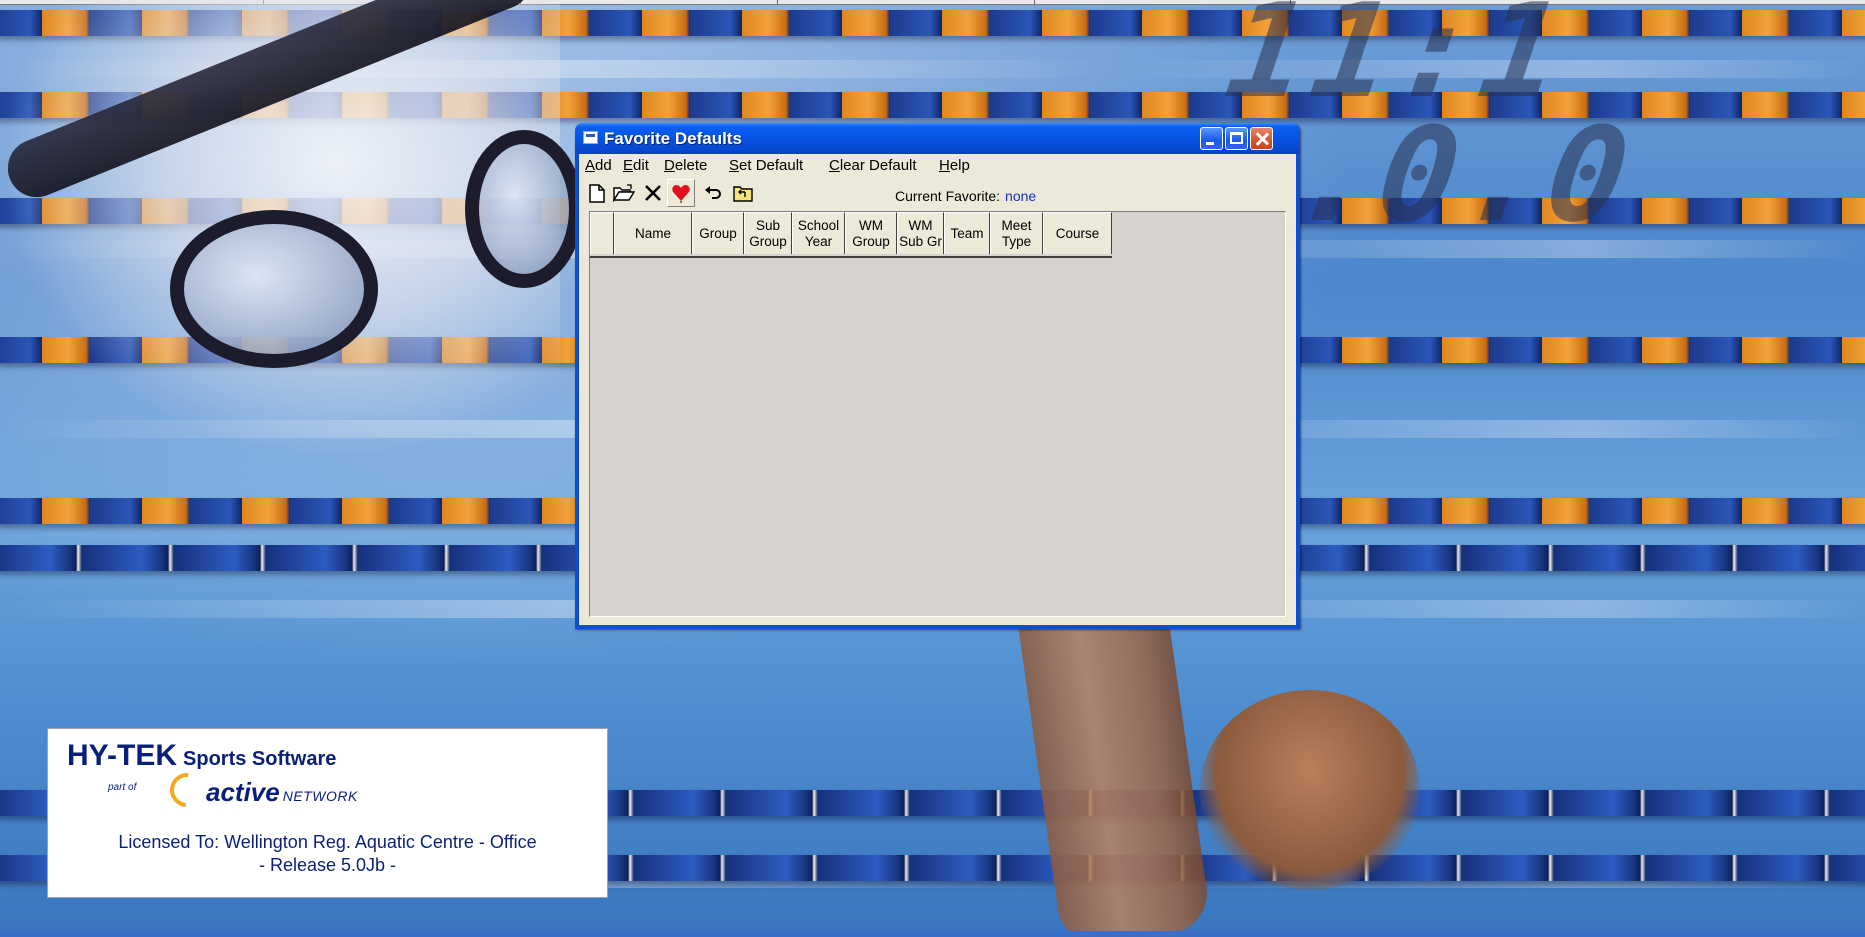 The width and height of the screenshot is (1865, 937). Describe the element at coordinates (871, 233) in the screenshot. I see `column-header-wm-group: WM Group` at that location.